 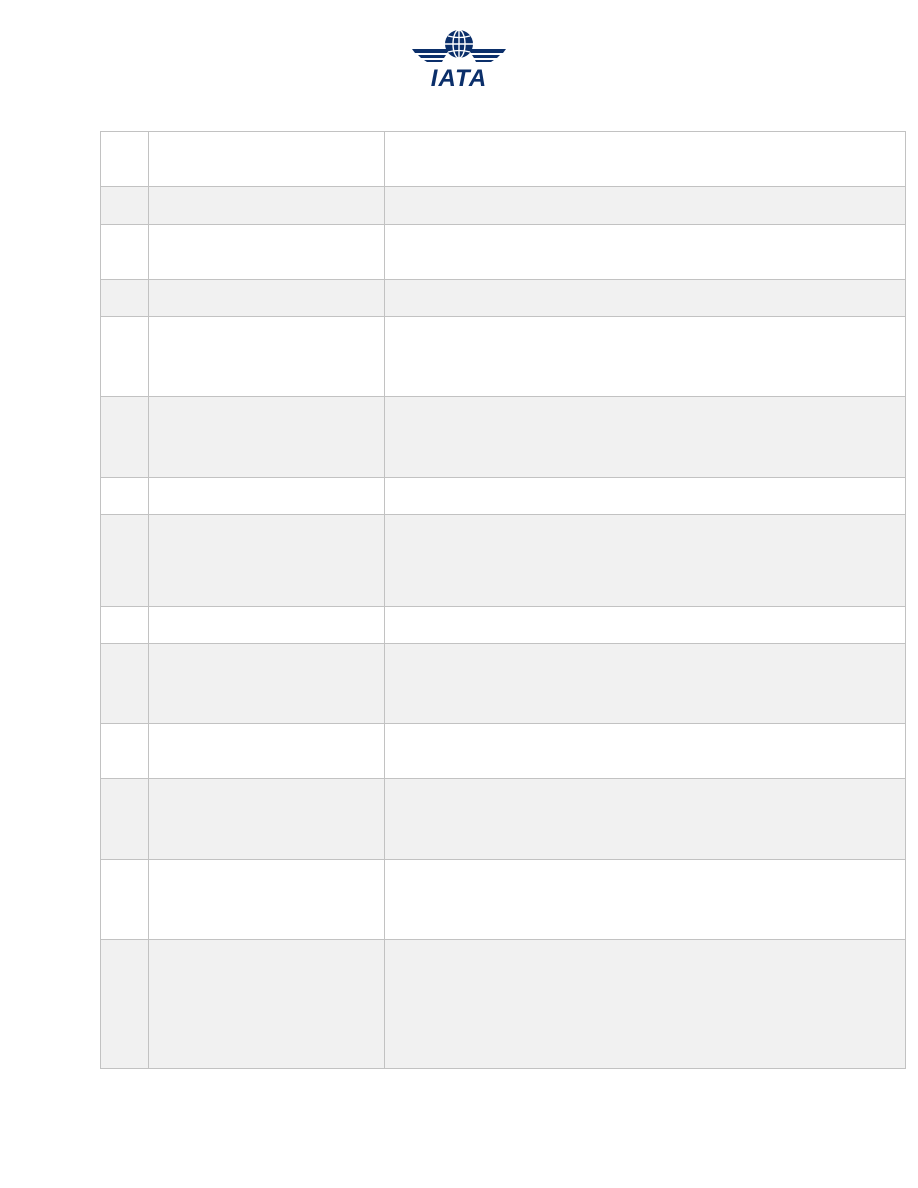 I want to click on iata-logo: IATA, so click(x=459, y=60).